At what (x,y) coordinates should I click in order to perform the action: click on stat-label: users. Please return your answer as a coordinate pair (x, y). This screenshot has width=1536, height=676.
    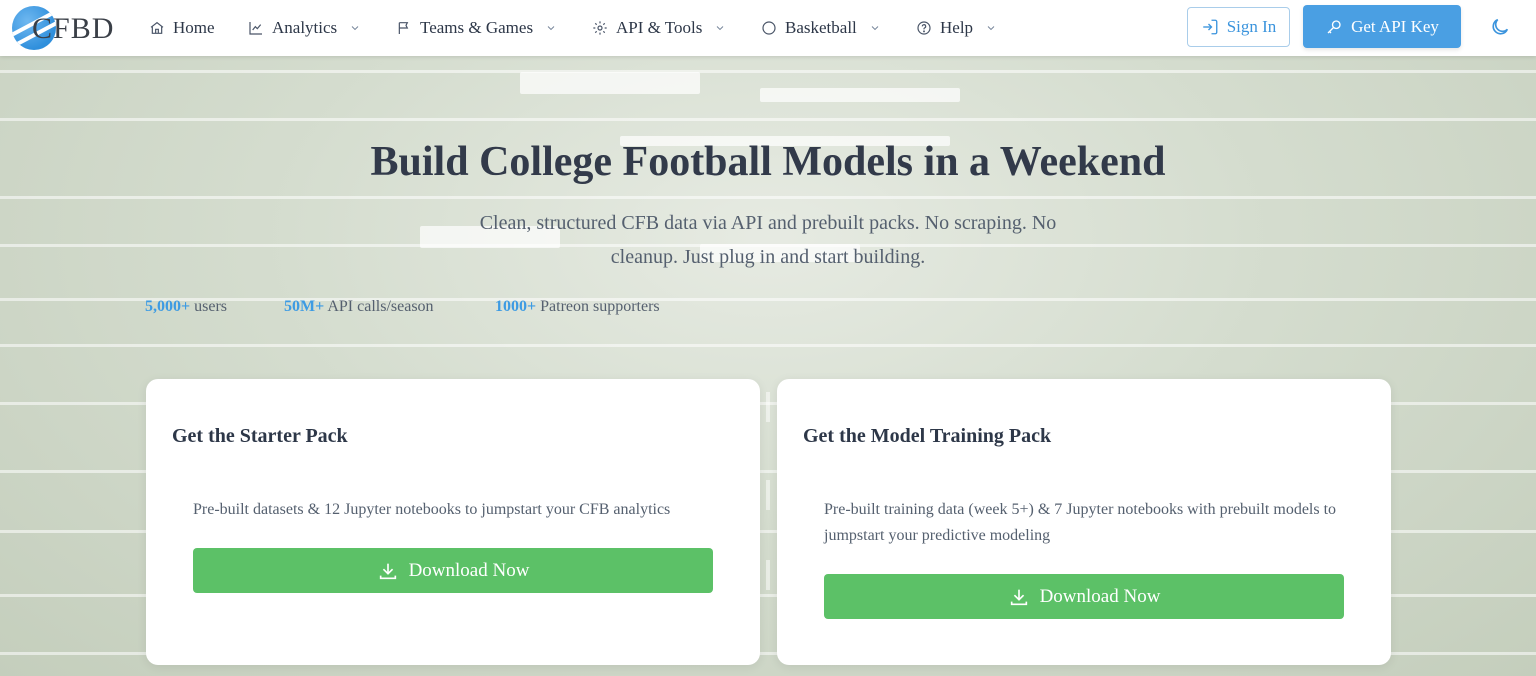
    Looking at the image, I should click on (211, 306).